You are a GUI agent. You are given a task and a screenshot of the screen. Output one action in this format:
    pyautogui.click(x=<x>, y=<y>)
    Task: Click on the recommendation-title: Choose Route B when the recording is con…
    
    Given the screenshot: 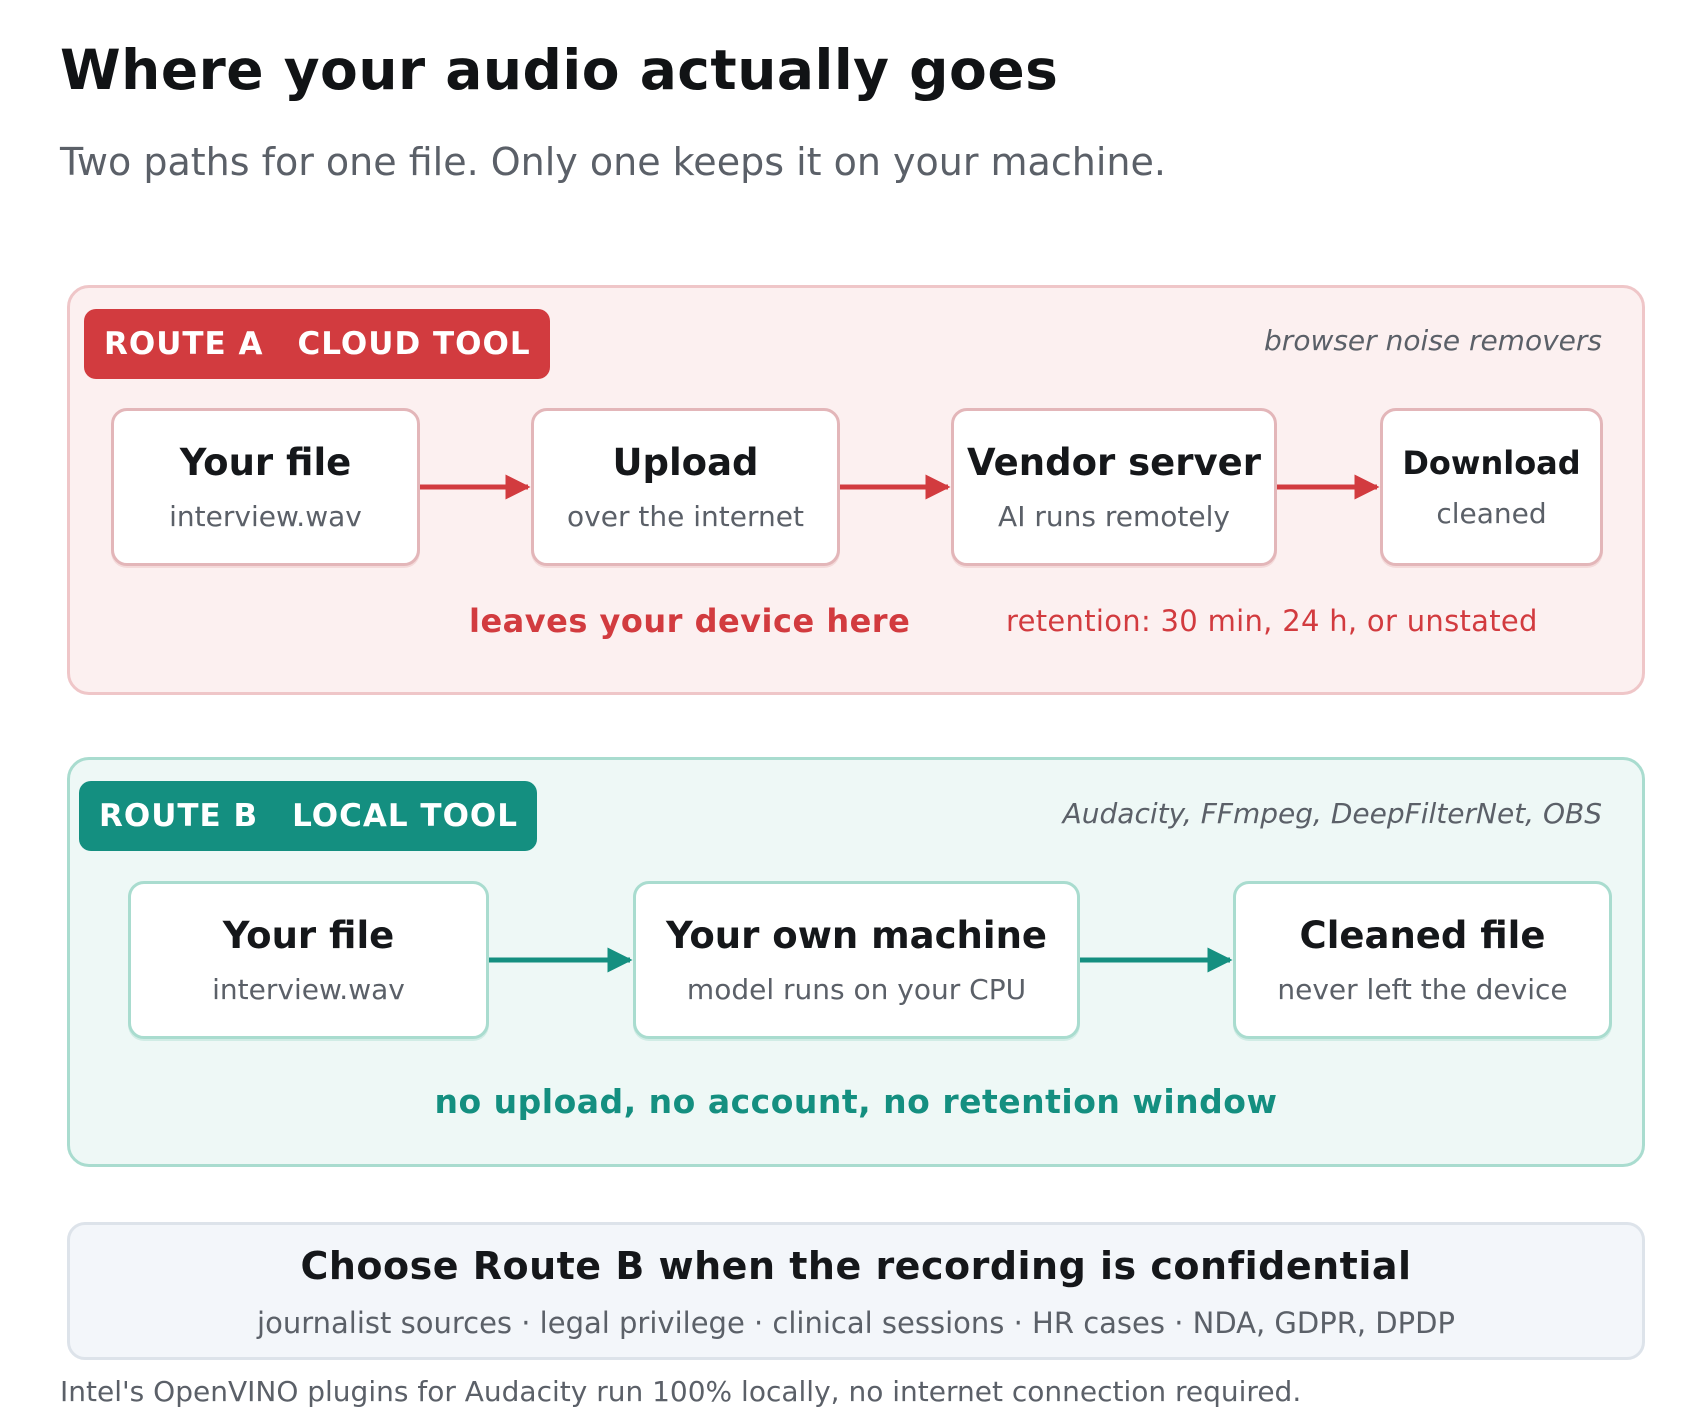 What is the action you would take?
    pyautogui.click(x=856, y=1266)
    